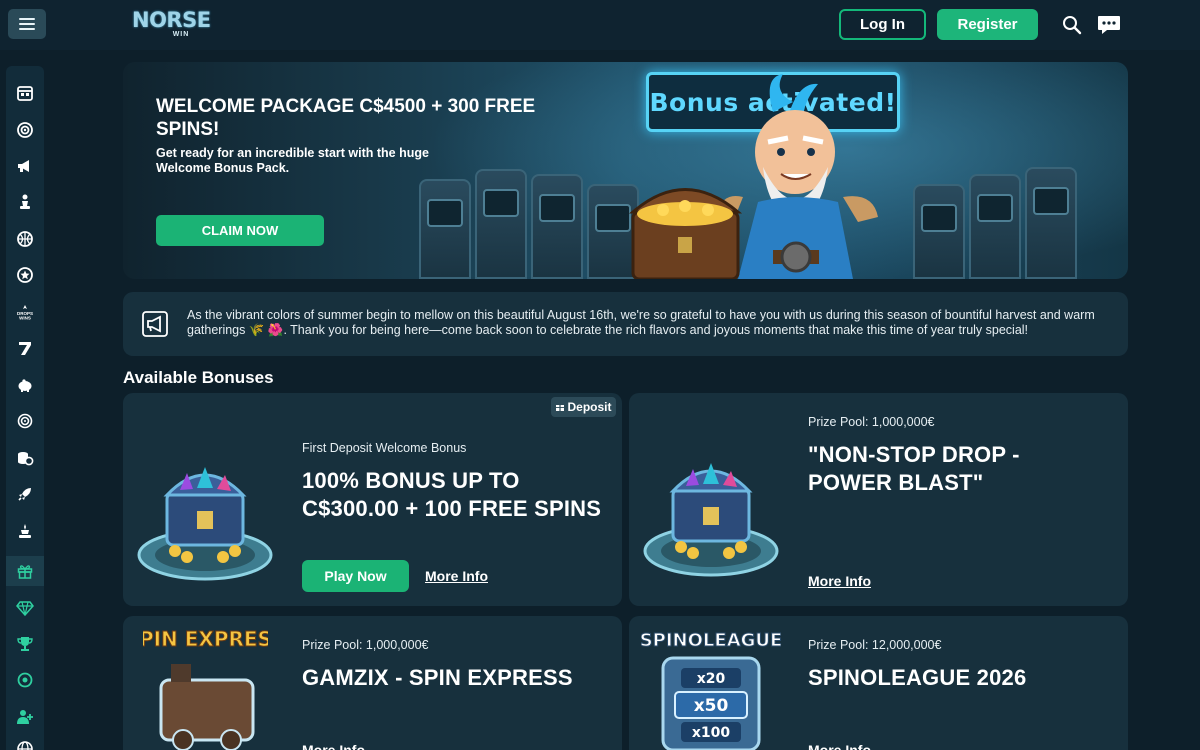 This screenshot has height=750, width=1200. I want to click on globe-icon, so click(25, 745).